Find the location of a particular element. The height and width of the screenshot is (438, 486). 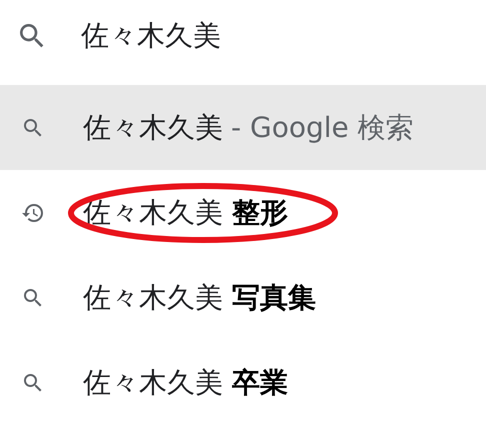

search-field: 佐々木久美 is located at coordinates (231, 36).